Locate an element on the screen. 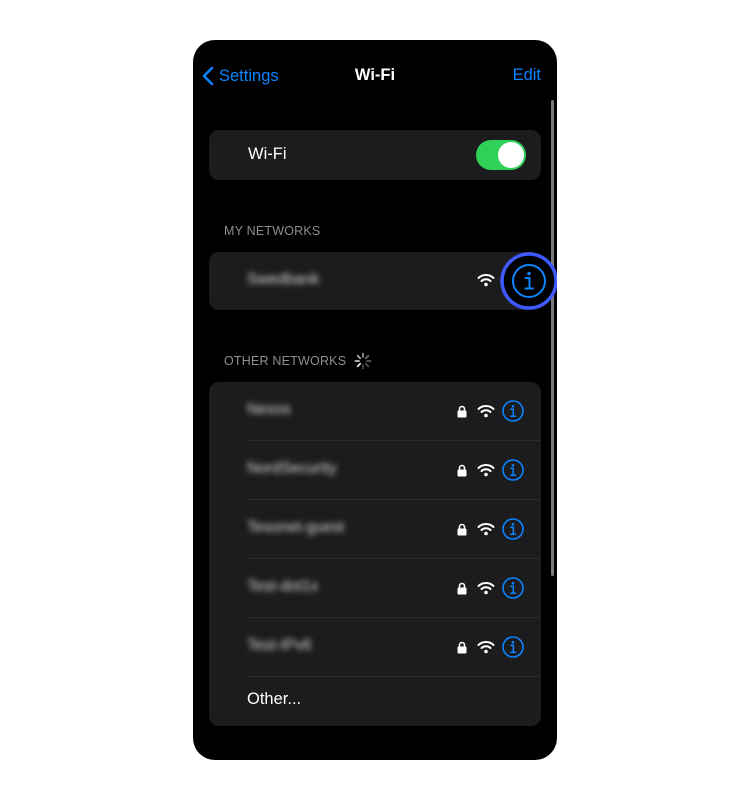  network-name: Nexos is located at coordinates (269, 409).